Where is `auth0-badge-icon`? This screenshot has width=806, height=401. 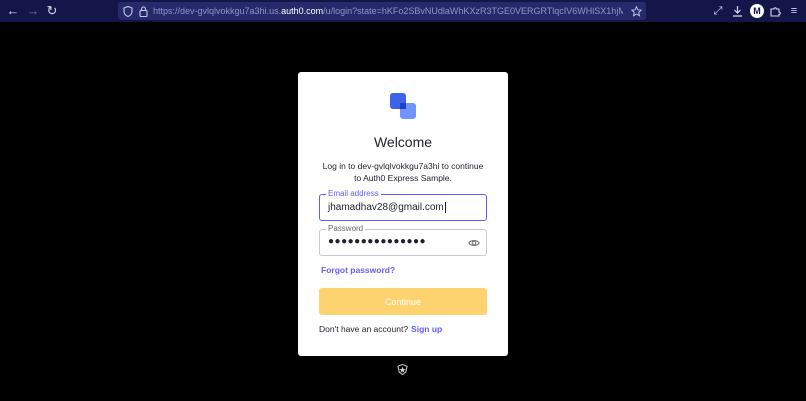 auth0-badge-icon is located at coordinates (402, 369).